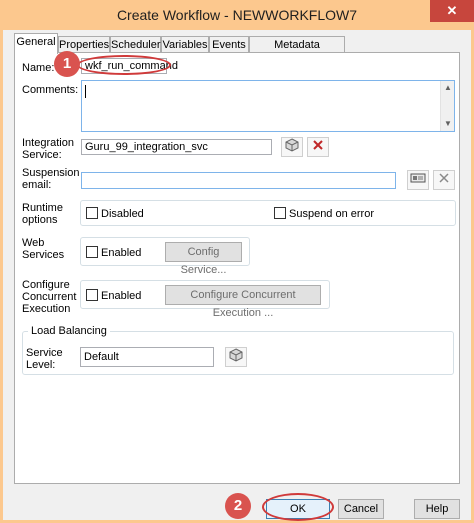 The width and height of the screenshot is (474, 523). I want to click on load-balancing-label: Load Balancing, so click(69, 331).